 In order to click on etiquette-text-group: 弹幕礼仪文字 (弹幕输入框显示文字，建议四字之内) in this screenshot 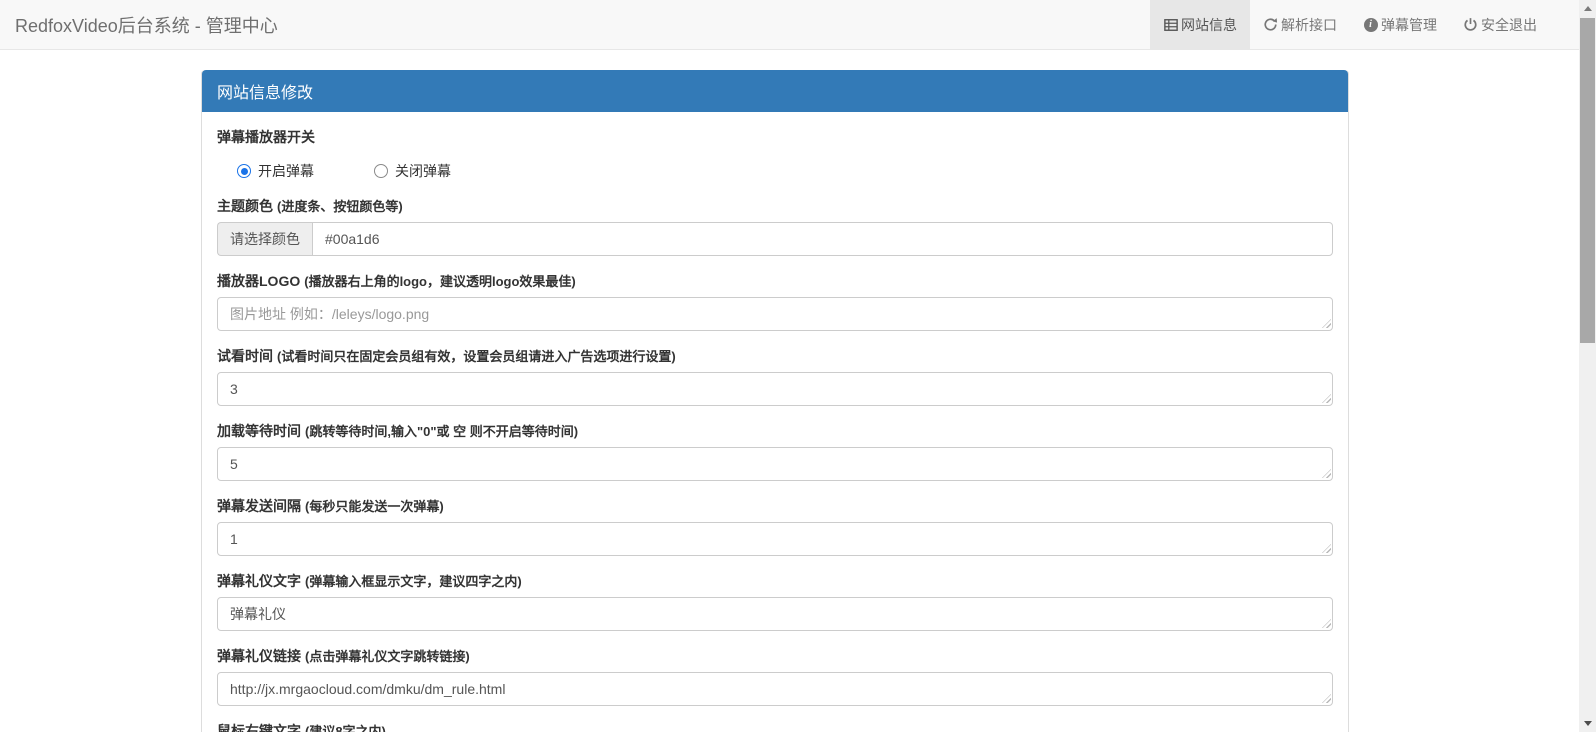, I will do `click(775, 601)`.